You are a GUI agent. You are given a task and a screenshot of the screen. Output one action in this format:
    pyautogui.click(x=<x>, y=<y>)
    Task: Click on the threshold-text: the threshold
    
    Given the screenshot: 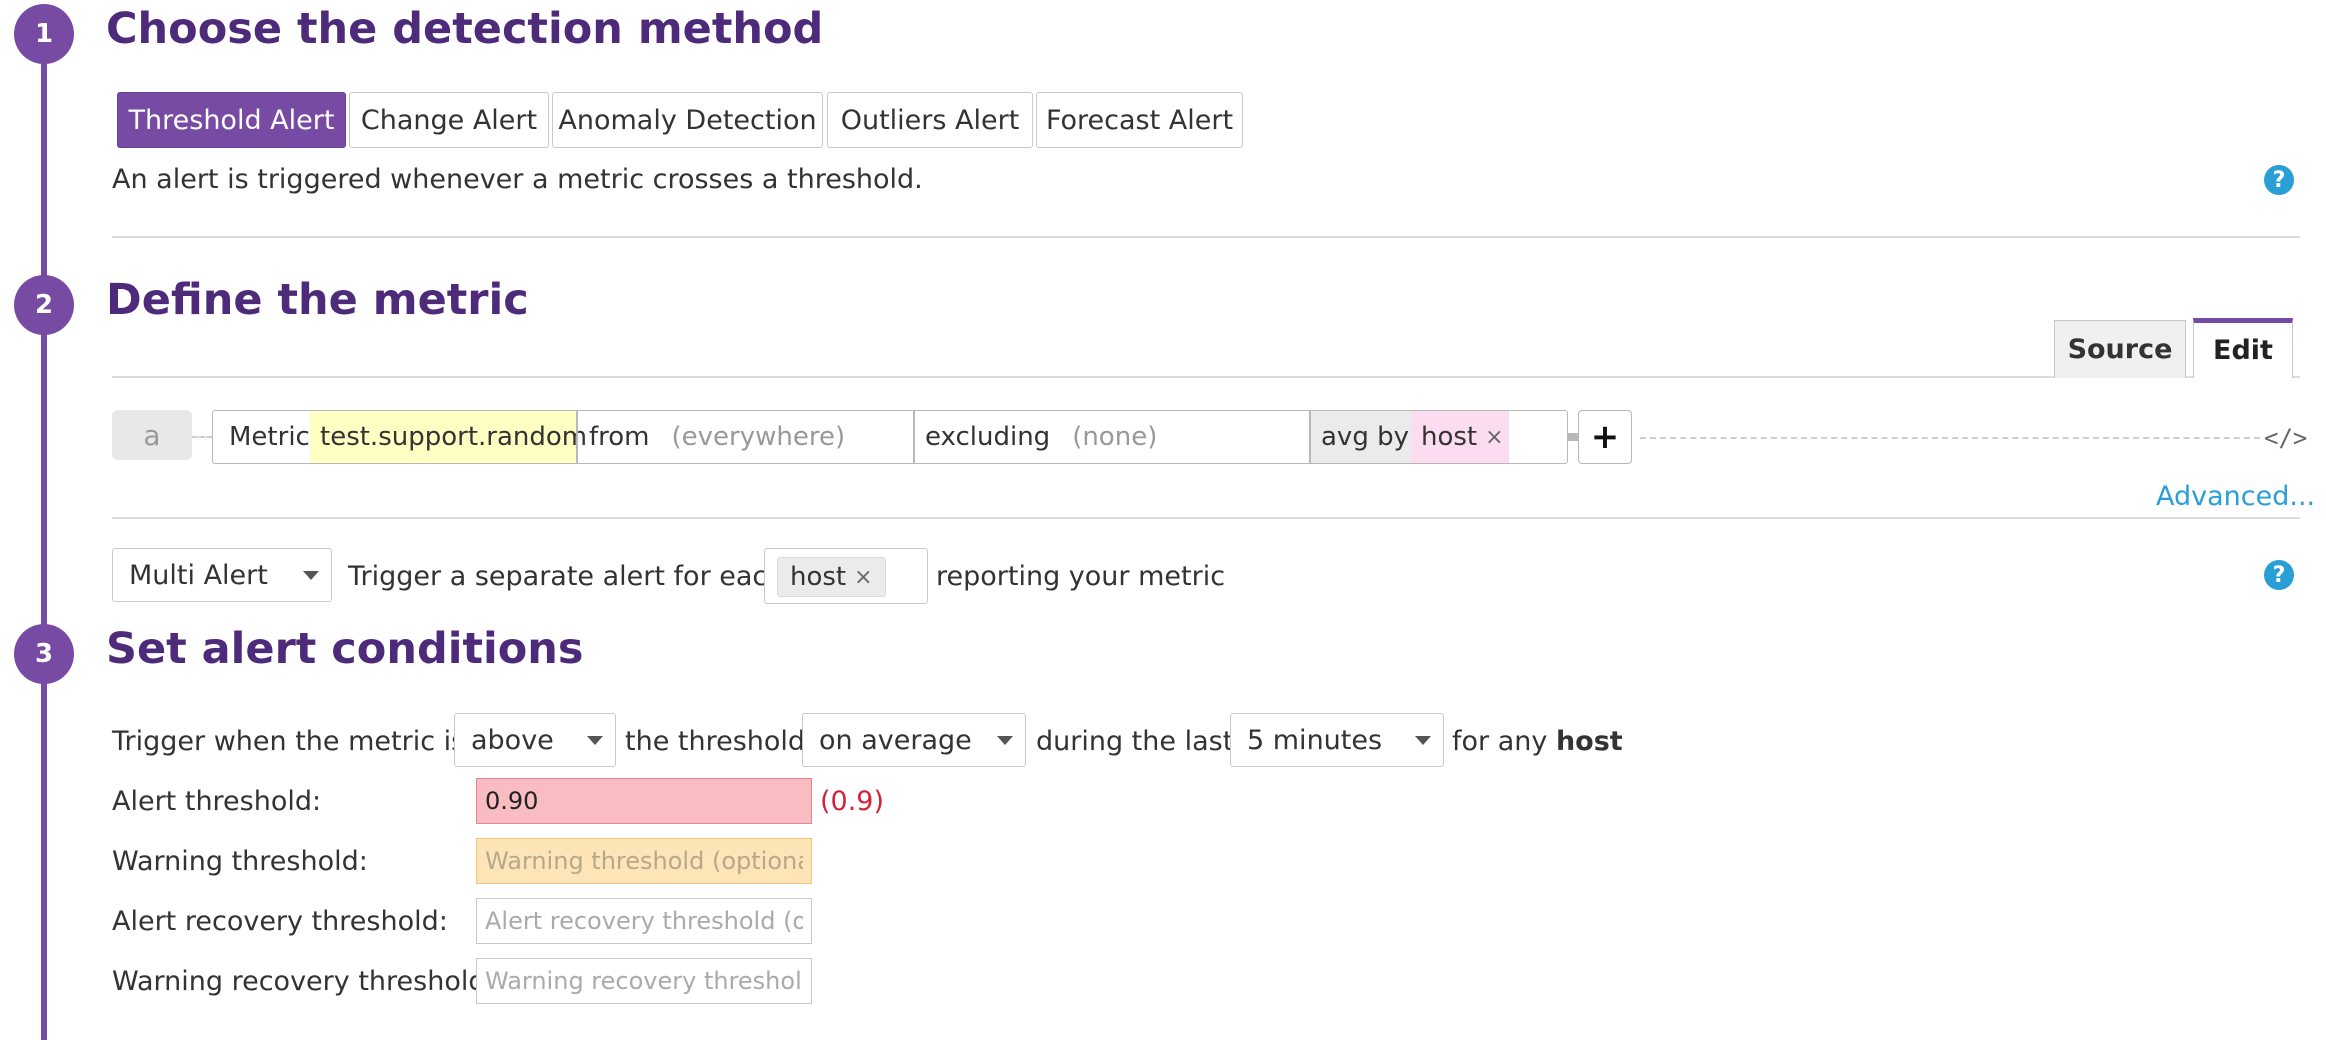 What is the action you would take?
    pyautogui.click(x=715, y=741)
    